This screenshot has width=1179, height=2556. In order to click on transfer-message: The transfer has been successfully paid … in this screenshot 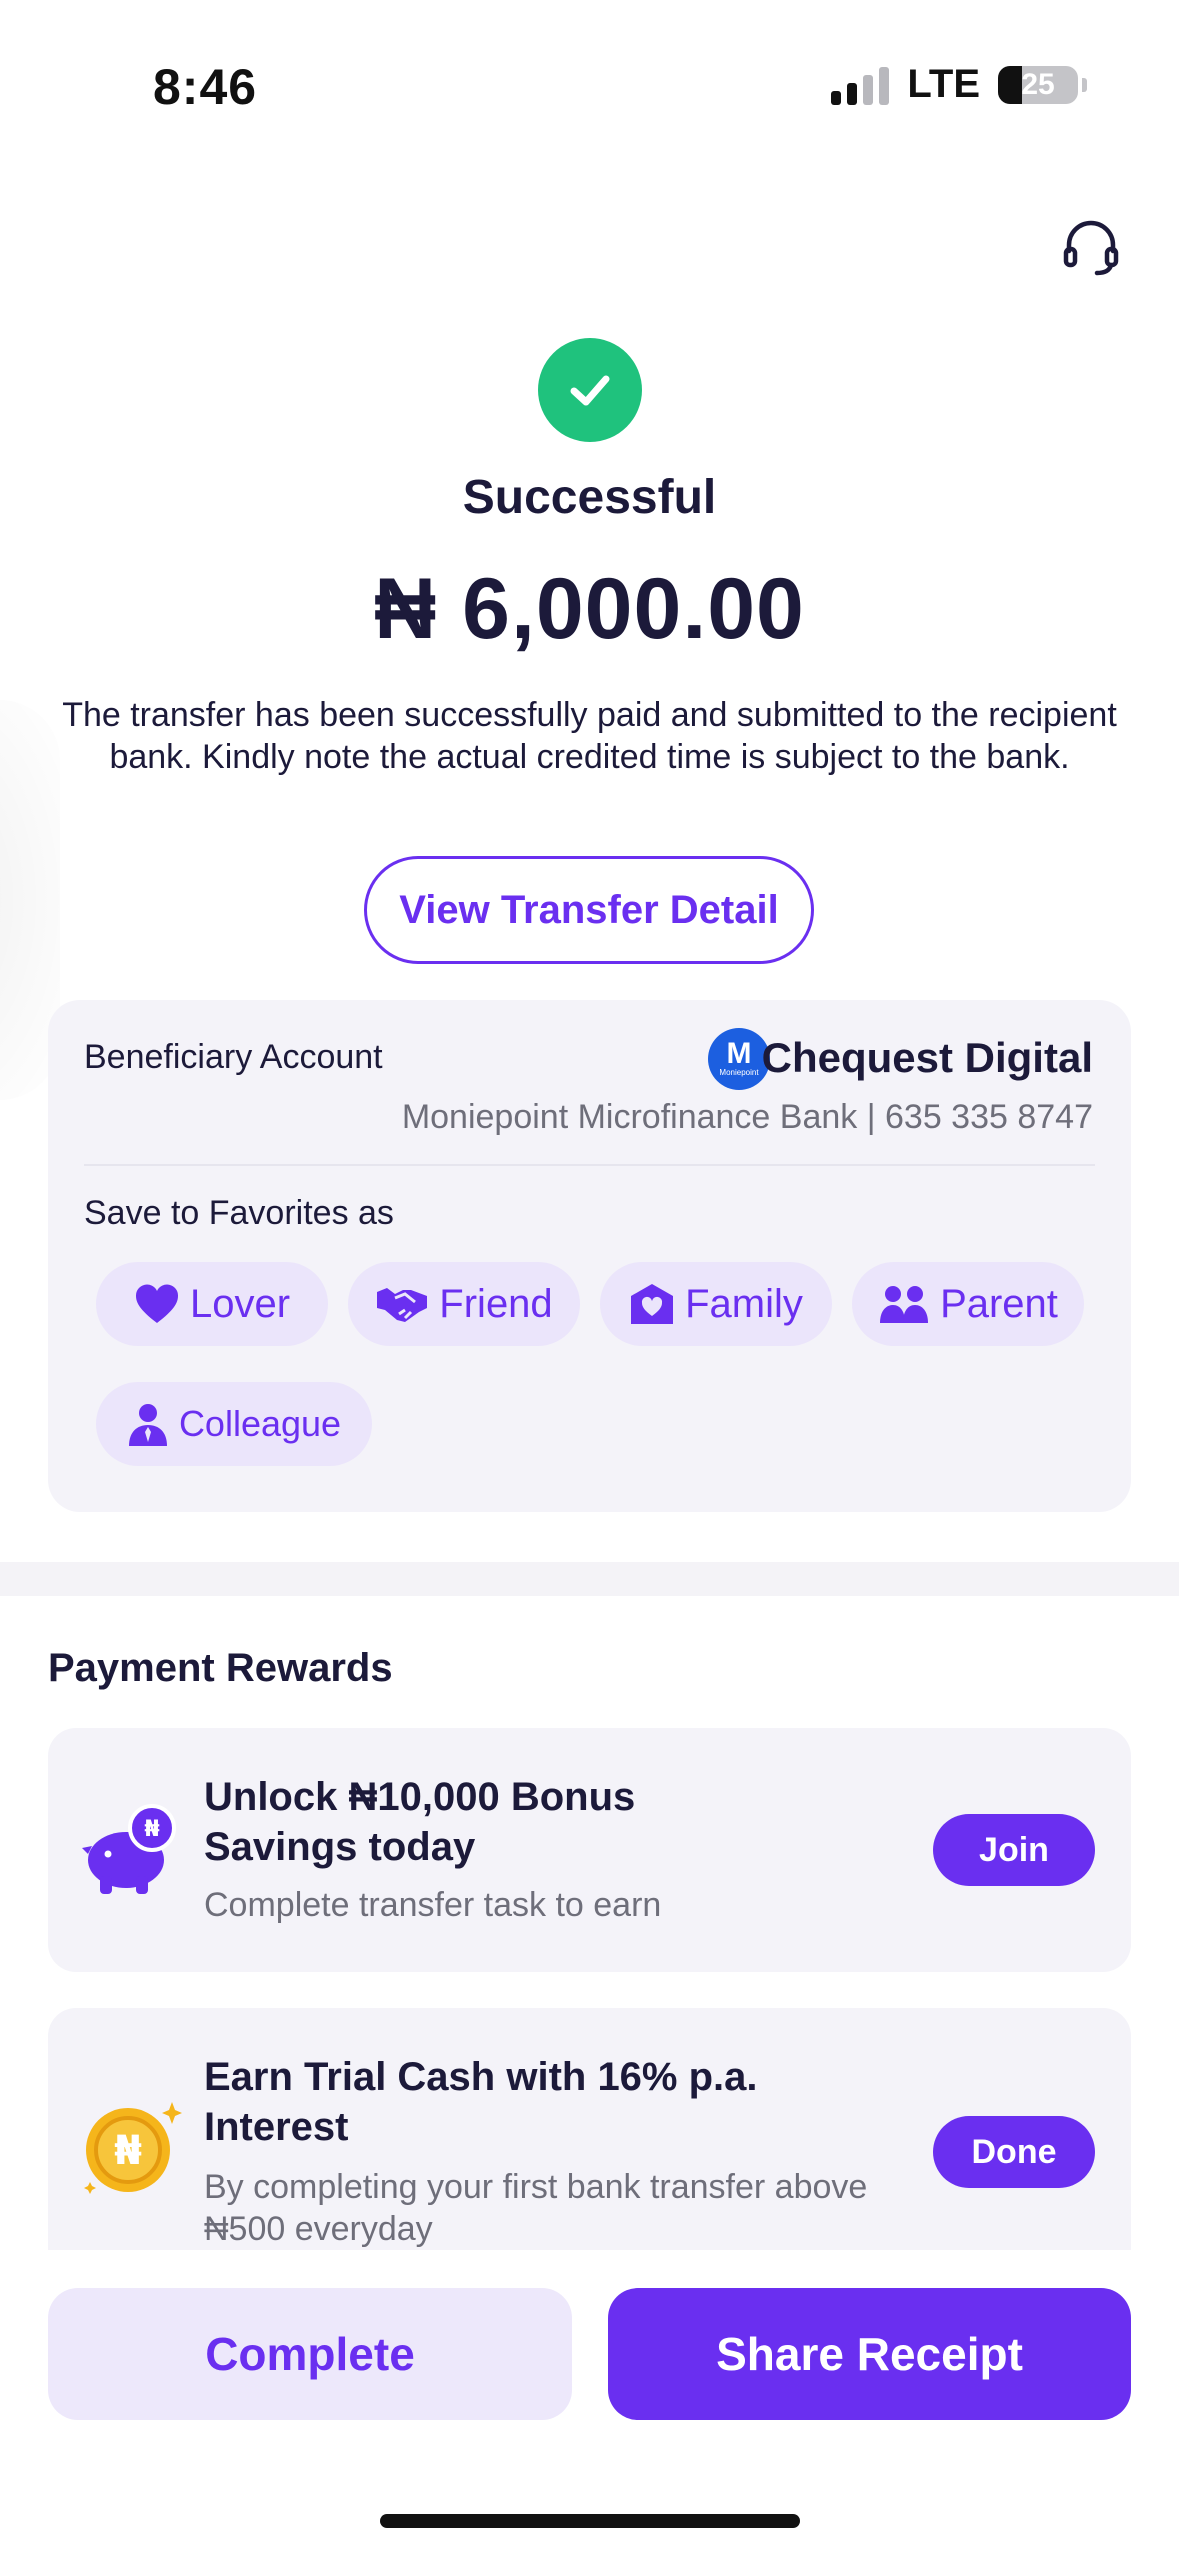, I will do `click(589, 736)`.